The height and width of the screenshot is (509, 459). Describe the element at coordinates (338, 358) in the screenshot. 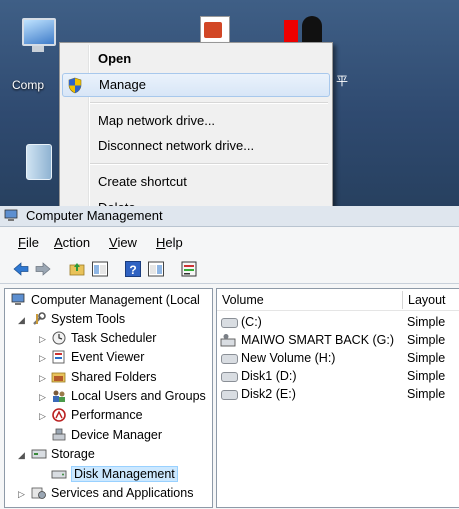

I see `volume-row: New Volume (H:) Simple` at that location.